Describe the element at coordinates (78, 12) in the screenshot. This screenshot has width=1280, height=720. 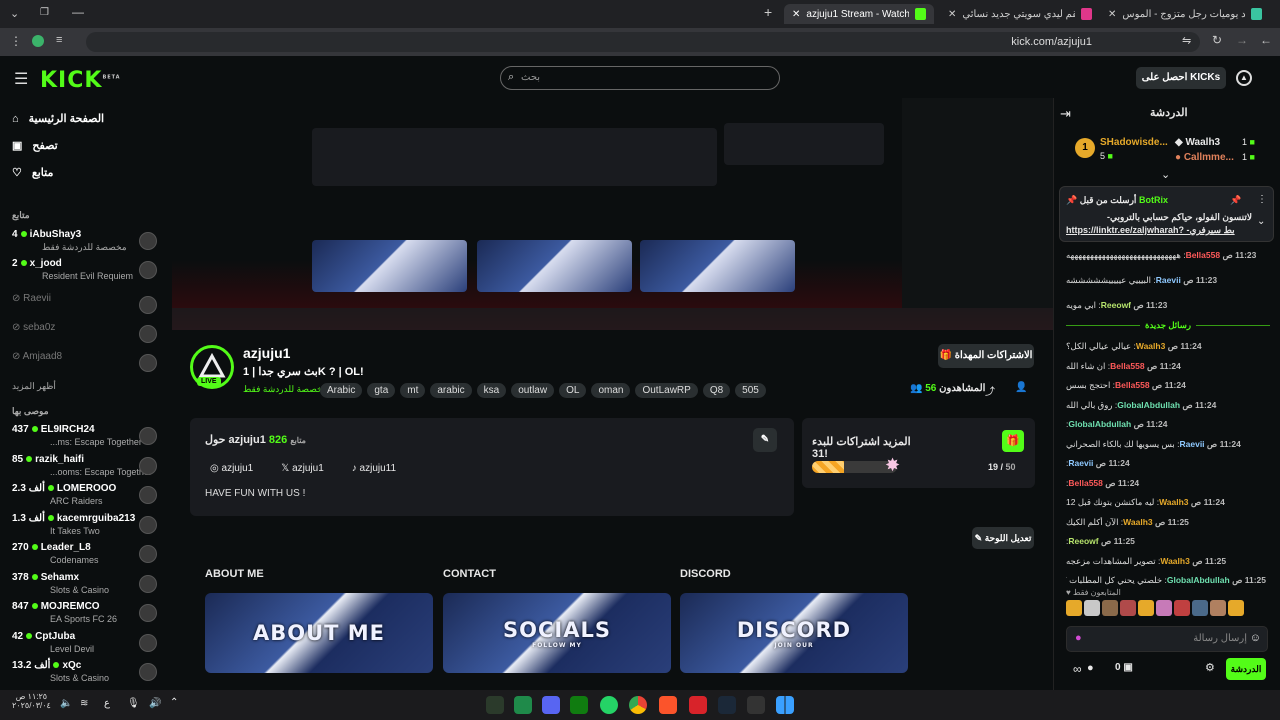
I see `minimize-icon: —` at that location.